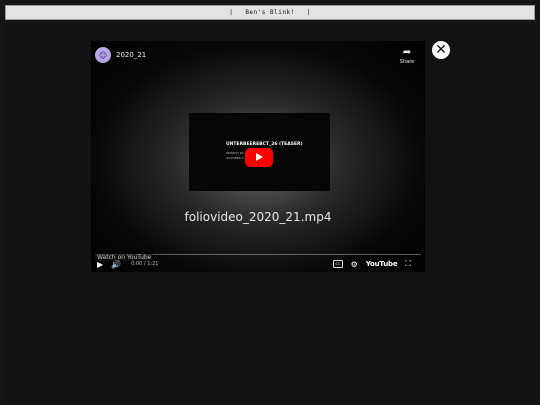 The image size is (540, 405). What do you see at coordinates (407, 52) in the screenshot?
I see `share-icon: ➦` at bounding box center [407, 52].